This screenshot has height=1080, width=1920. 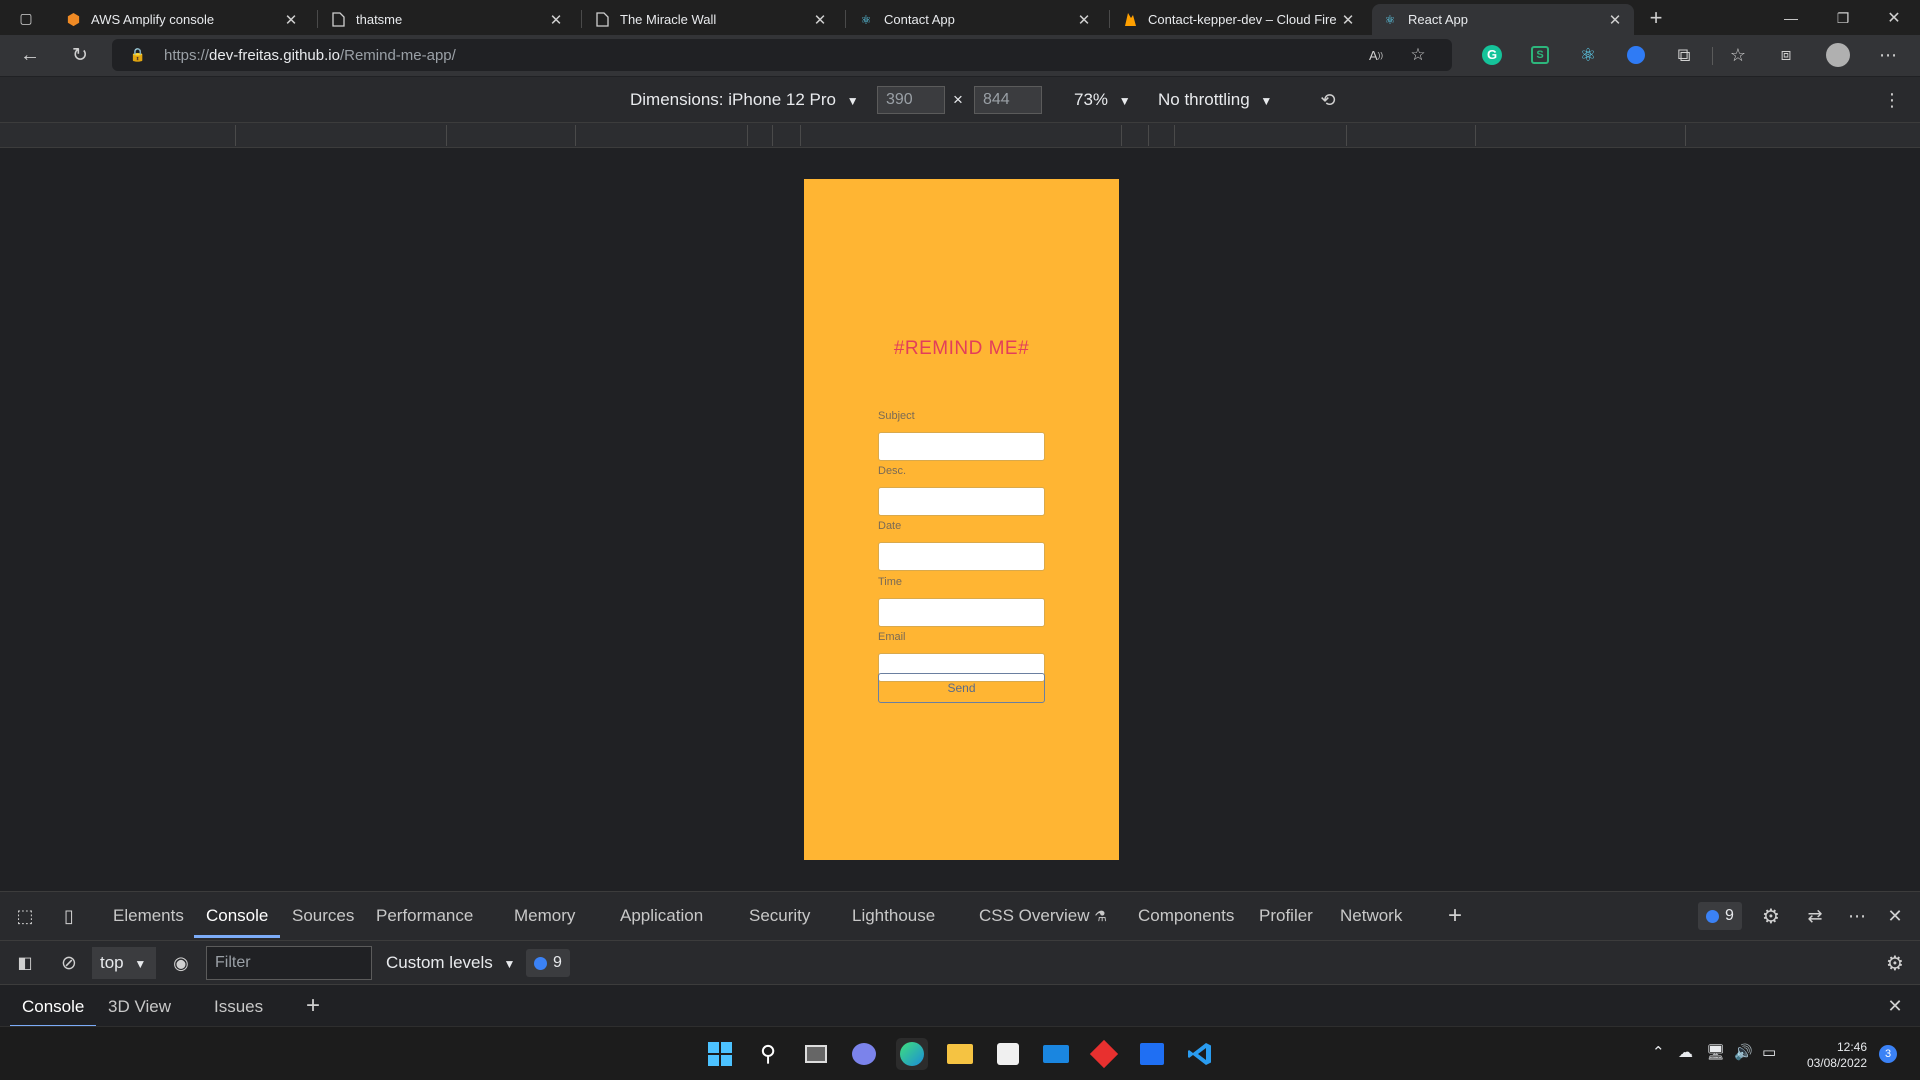 What do you see at coordinates (289, 963) in the screenshot?
I see `filter-input: Filter` at bounding box center [289, 963].